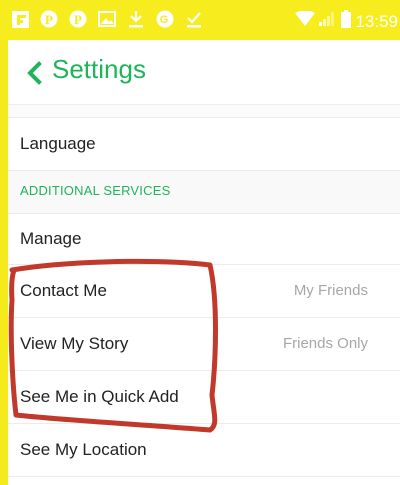  What do you see at coordinates (58, 143) in the screenshot?
I see `language-label: Language` at bounding box center [58, 143].